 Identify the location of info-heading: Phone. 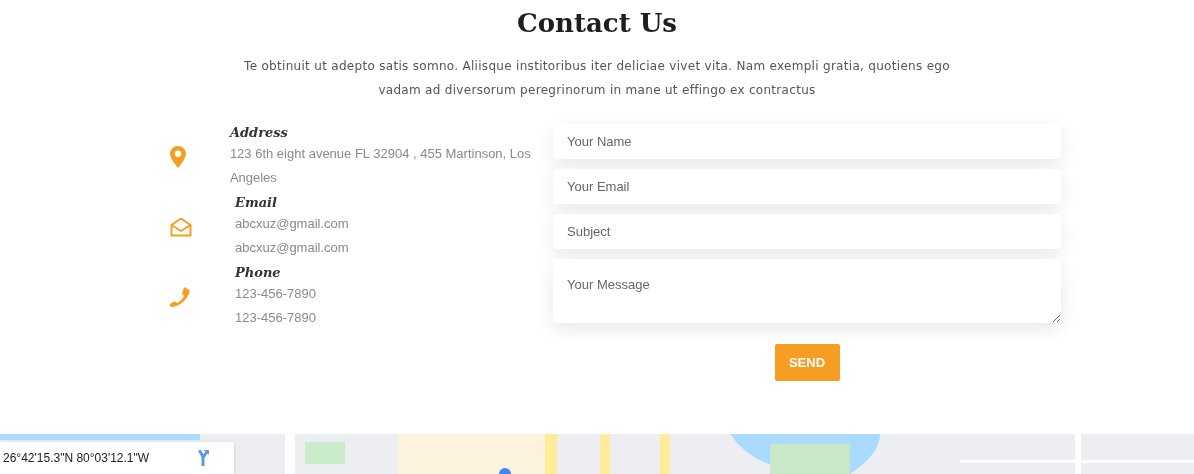
(258, 273).